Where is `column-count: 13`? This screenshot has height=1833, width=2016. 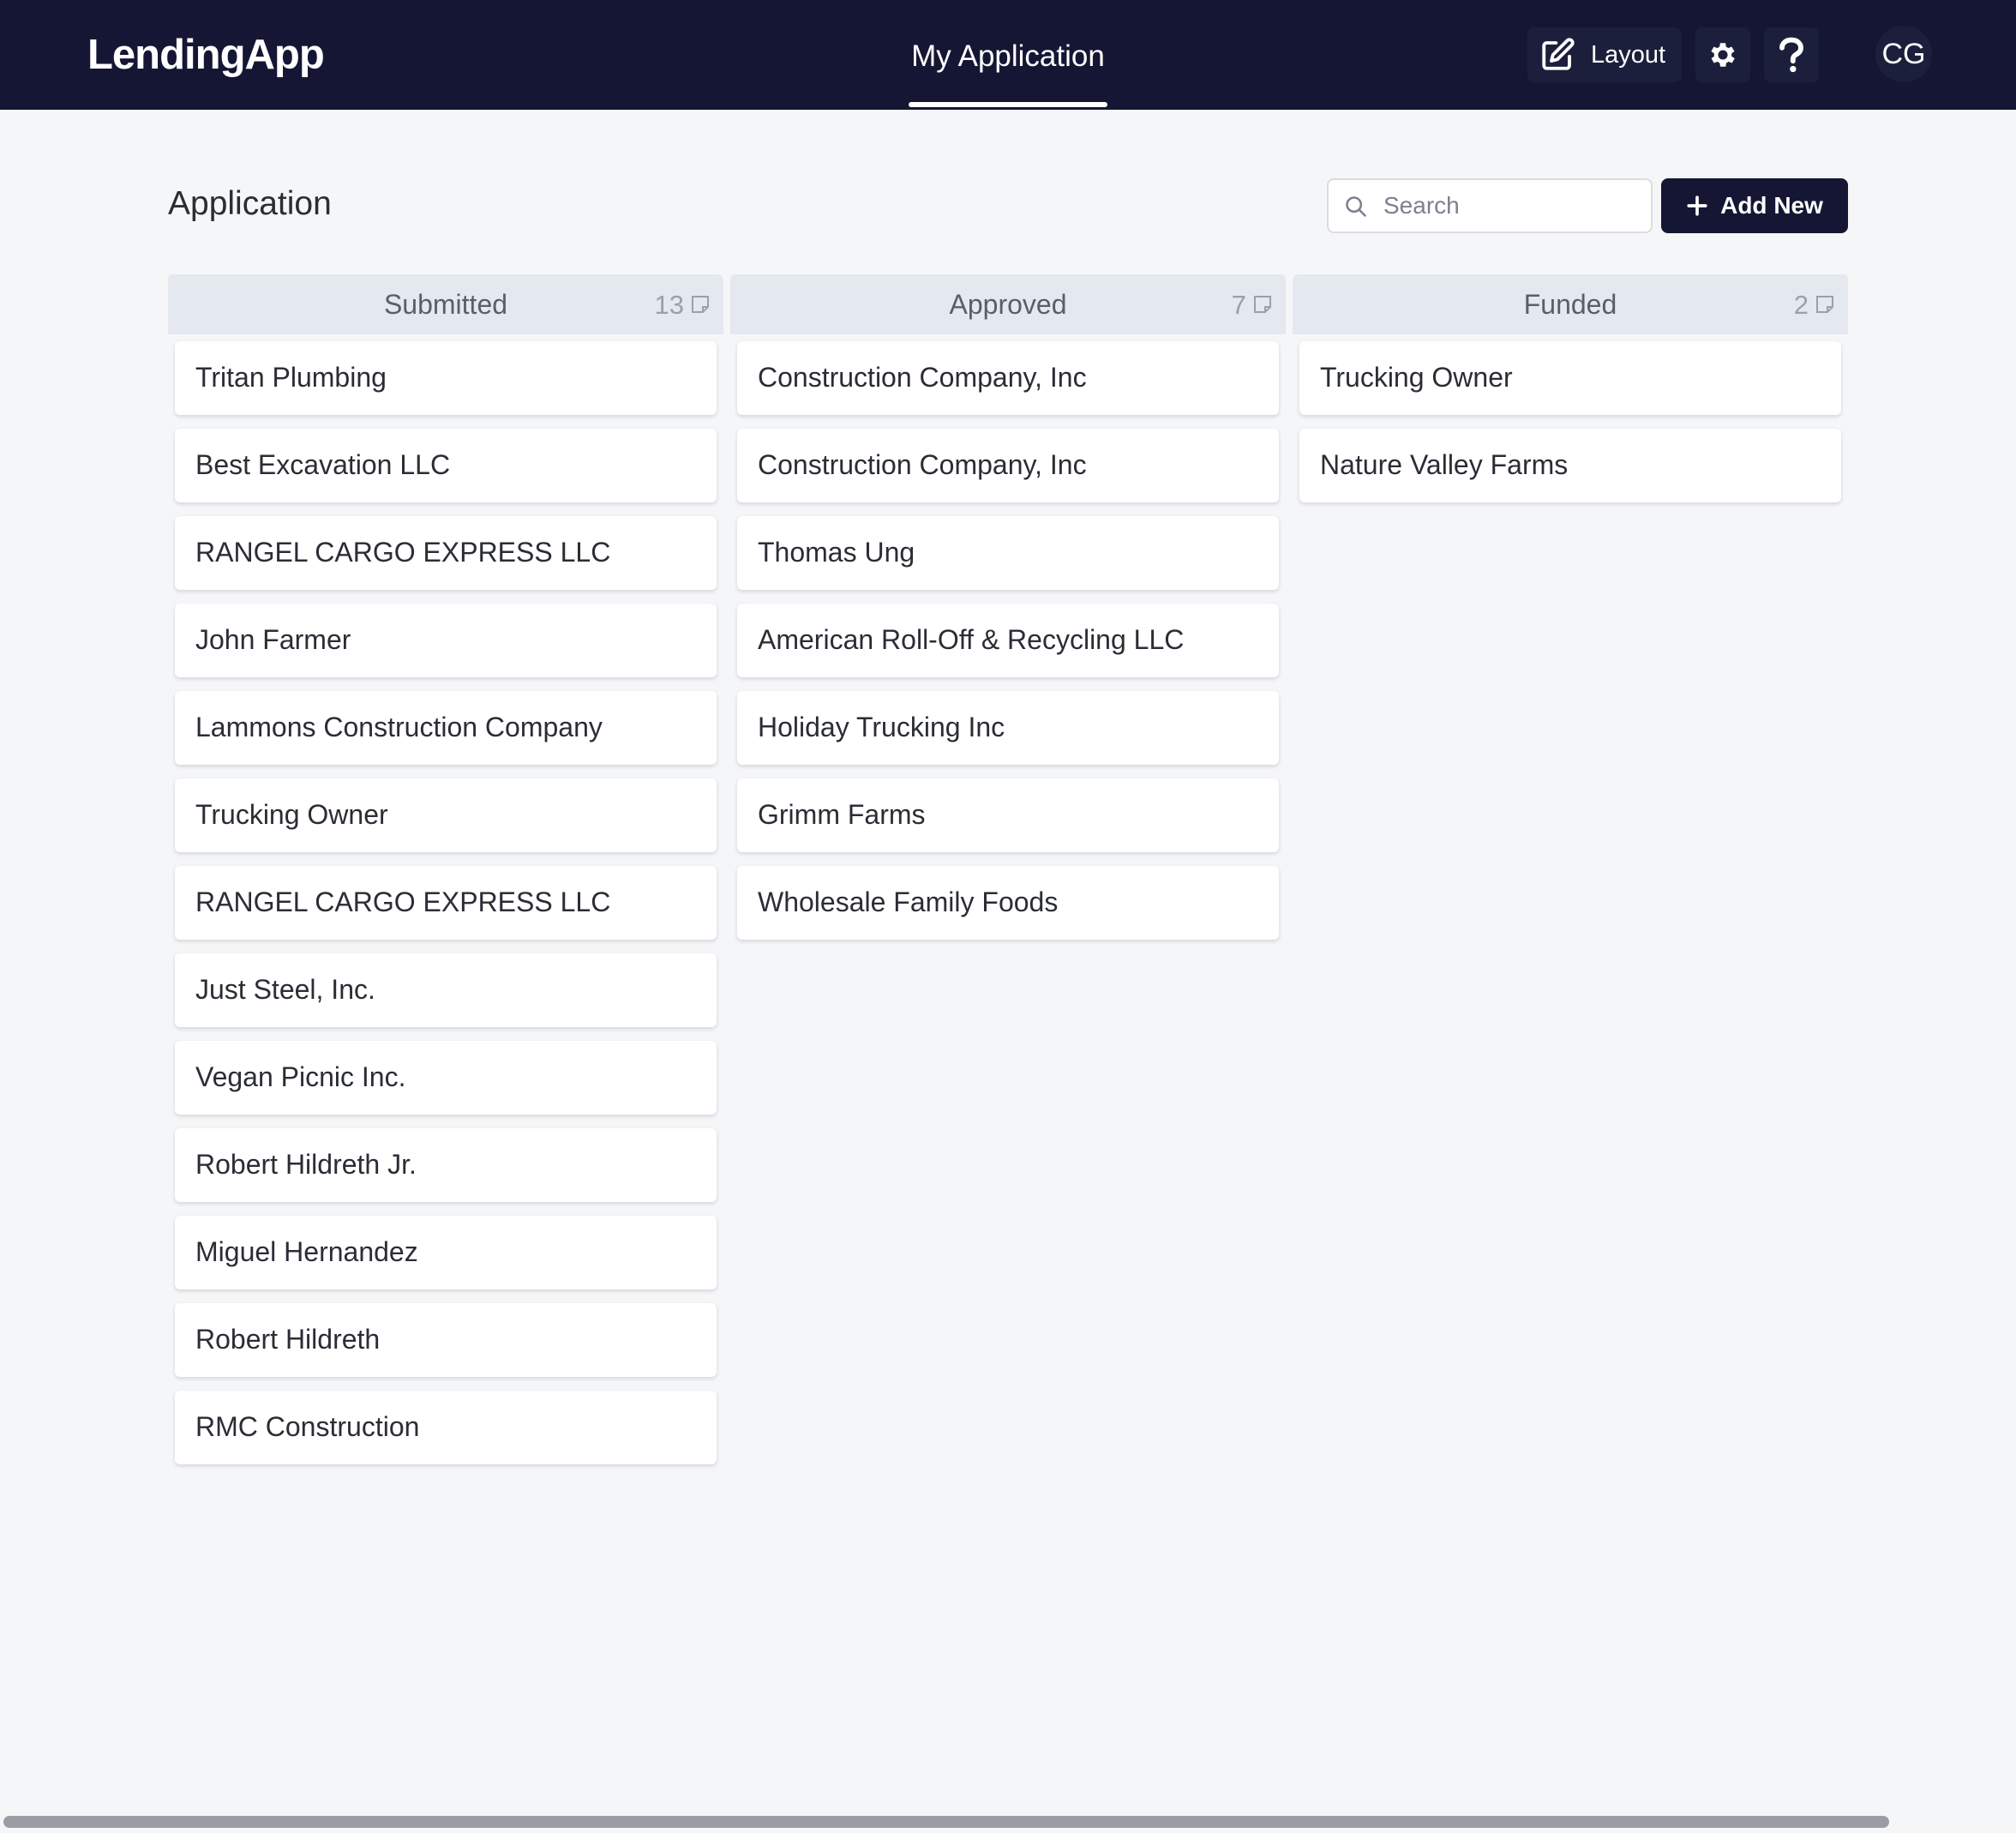 column-count: 13 is located at coordinates (669, 305).